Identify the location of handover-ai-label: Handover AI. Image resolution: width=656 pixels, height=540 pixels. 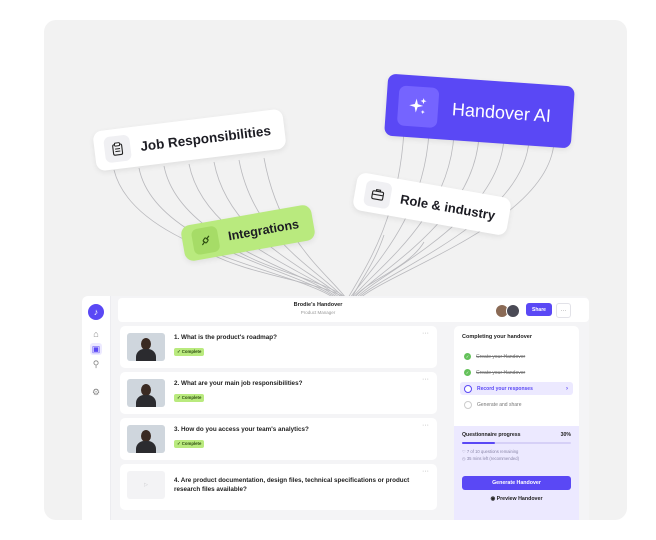
(501, 112).